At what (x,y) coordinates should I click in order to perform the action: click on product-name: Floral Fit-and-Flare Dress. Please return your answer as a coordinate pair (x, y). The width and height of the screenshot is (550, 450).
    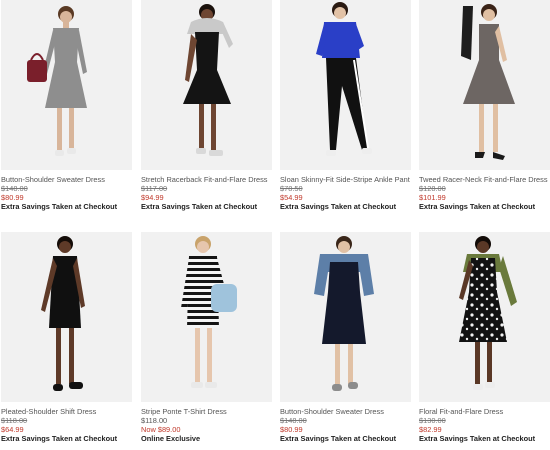
    Looking at the image, I should click on (484, 411).